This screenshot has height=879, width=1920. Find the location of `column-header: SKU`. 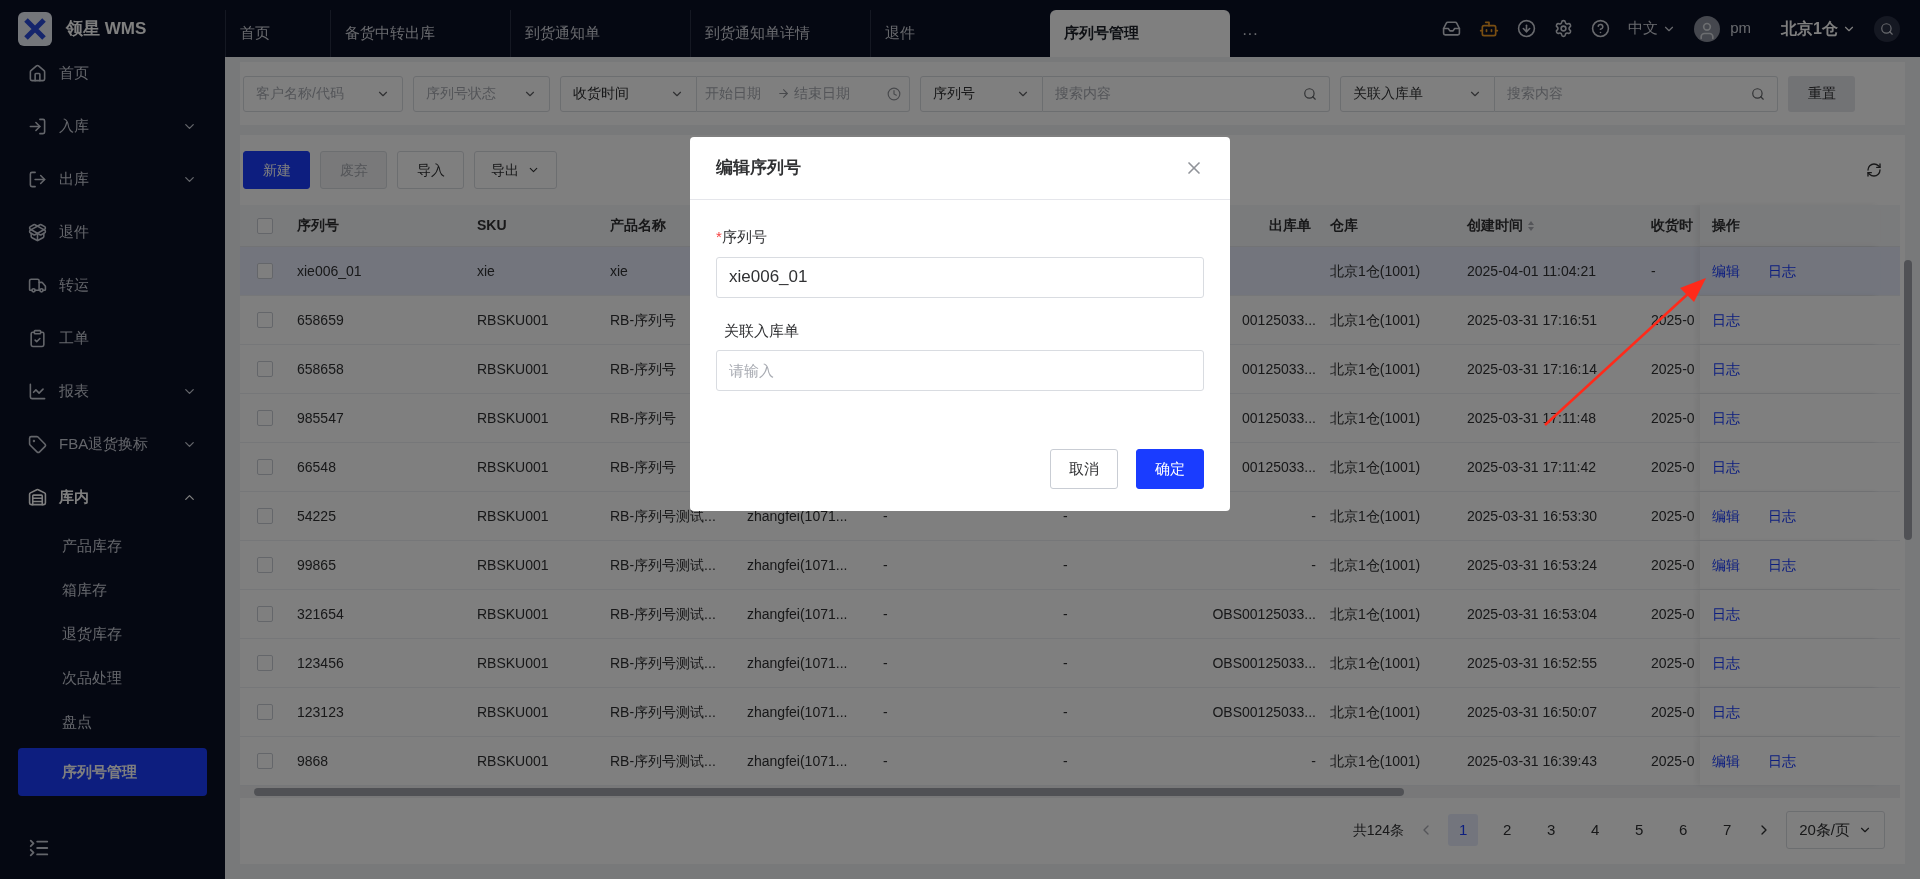

column-header: SKU is located at coordinates (492, 225).